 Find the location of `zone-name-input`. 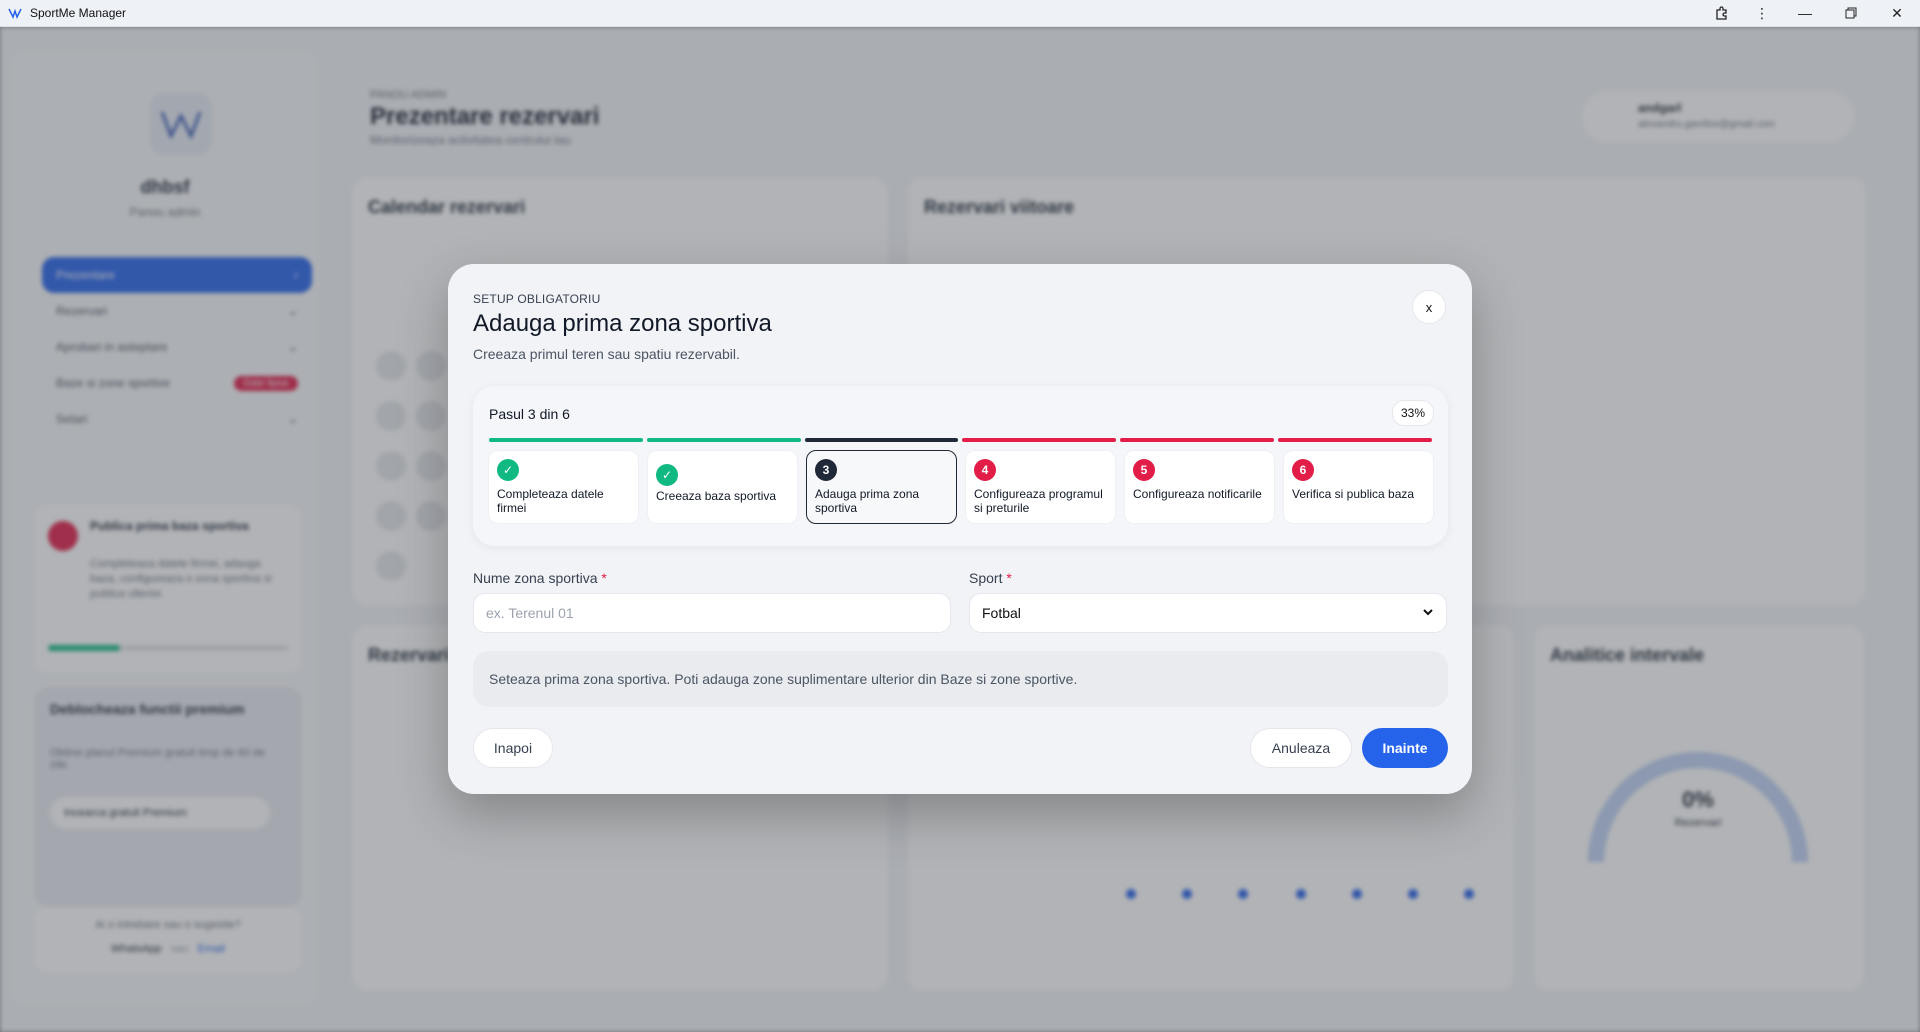

zone-name-input is located at coordinates (712, 613).